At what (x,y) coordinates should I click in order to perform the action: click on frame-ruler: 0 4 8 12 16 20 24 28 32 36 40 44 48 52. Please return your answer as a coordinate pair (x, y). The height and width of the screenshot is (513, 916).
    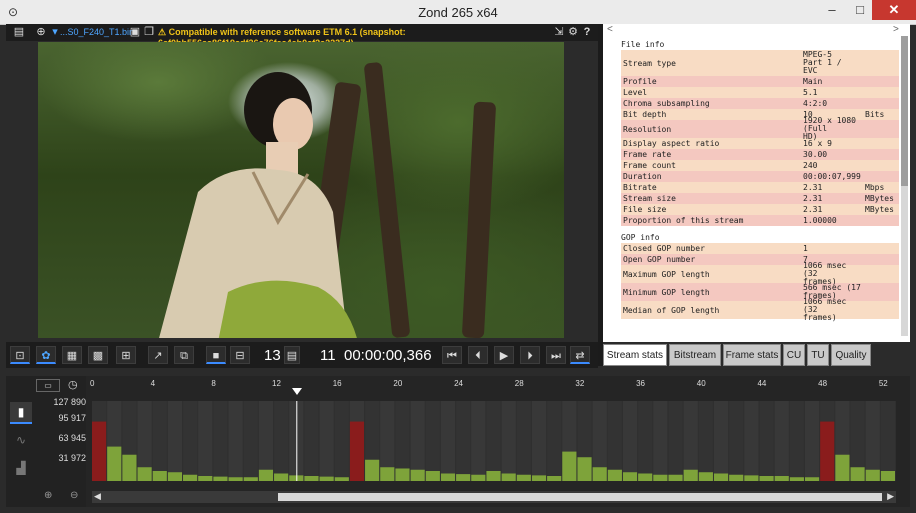
    Looking at the image, I should click on (493, 387).